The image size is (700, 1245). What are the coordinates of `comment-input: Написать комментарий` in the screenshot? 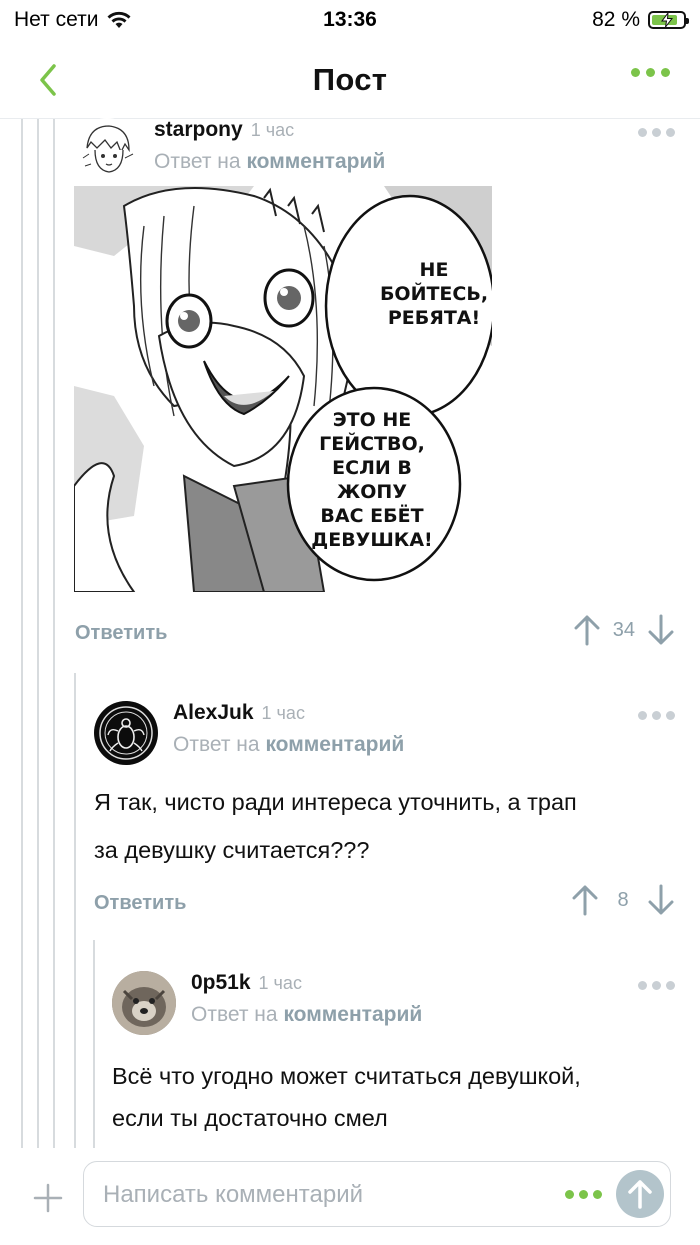 It's located at (377, 1194).